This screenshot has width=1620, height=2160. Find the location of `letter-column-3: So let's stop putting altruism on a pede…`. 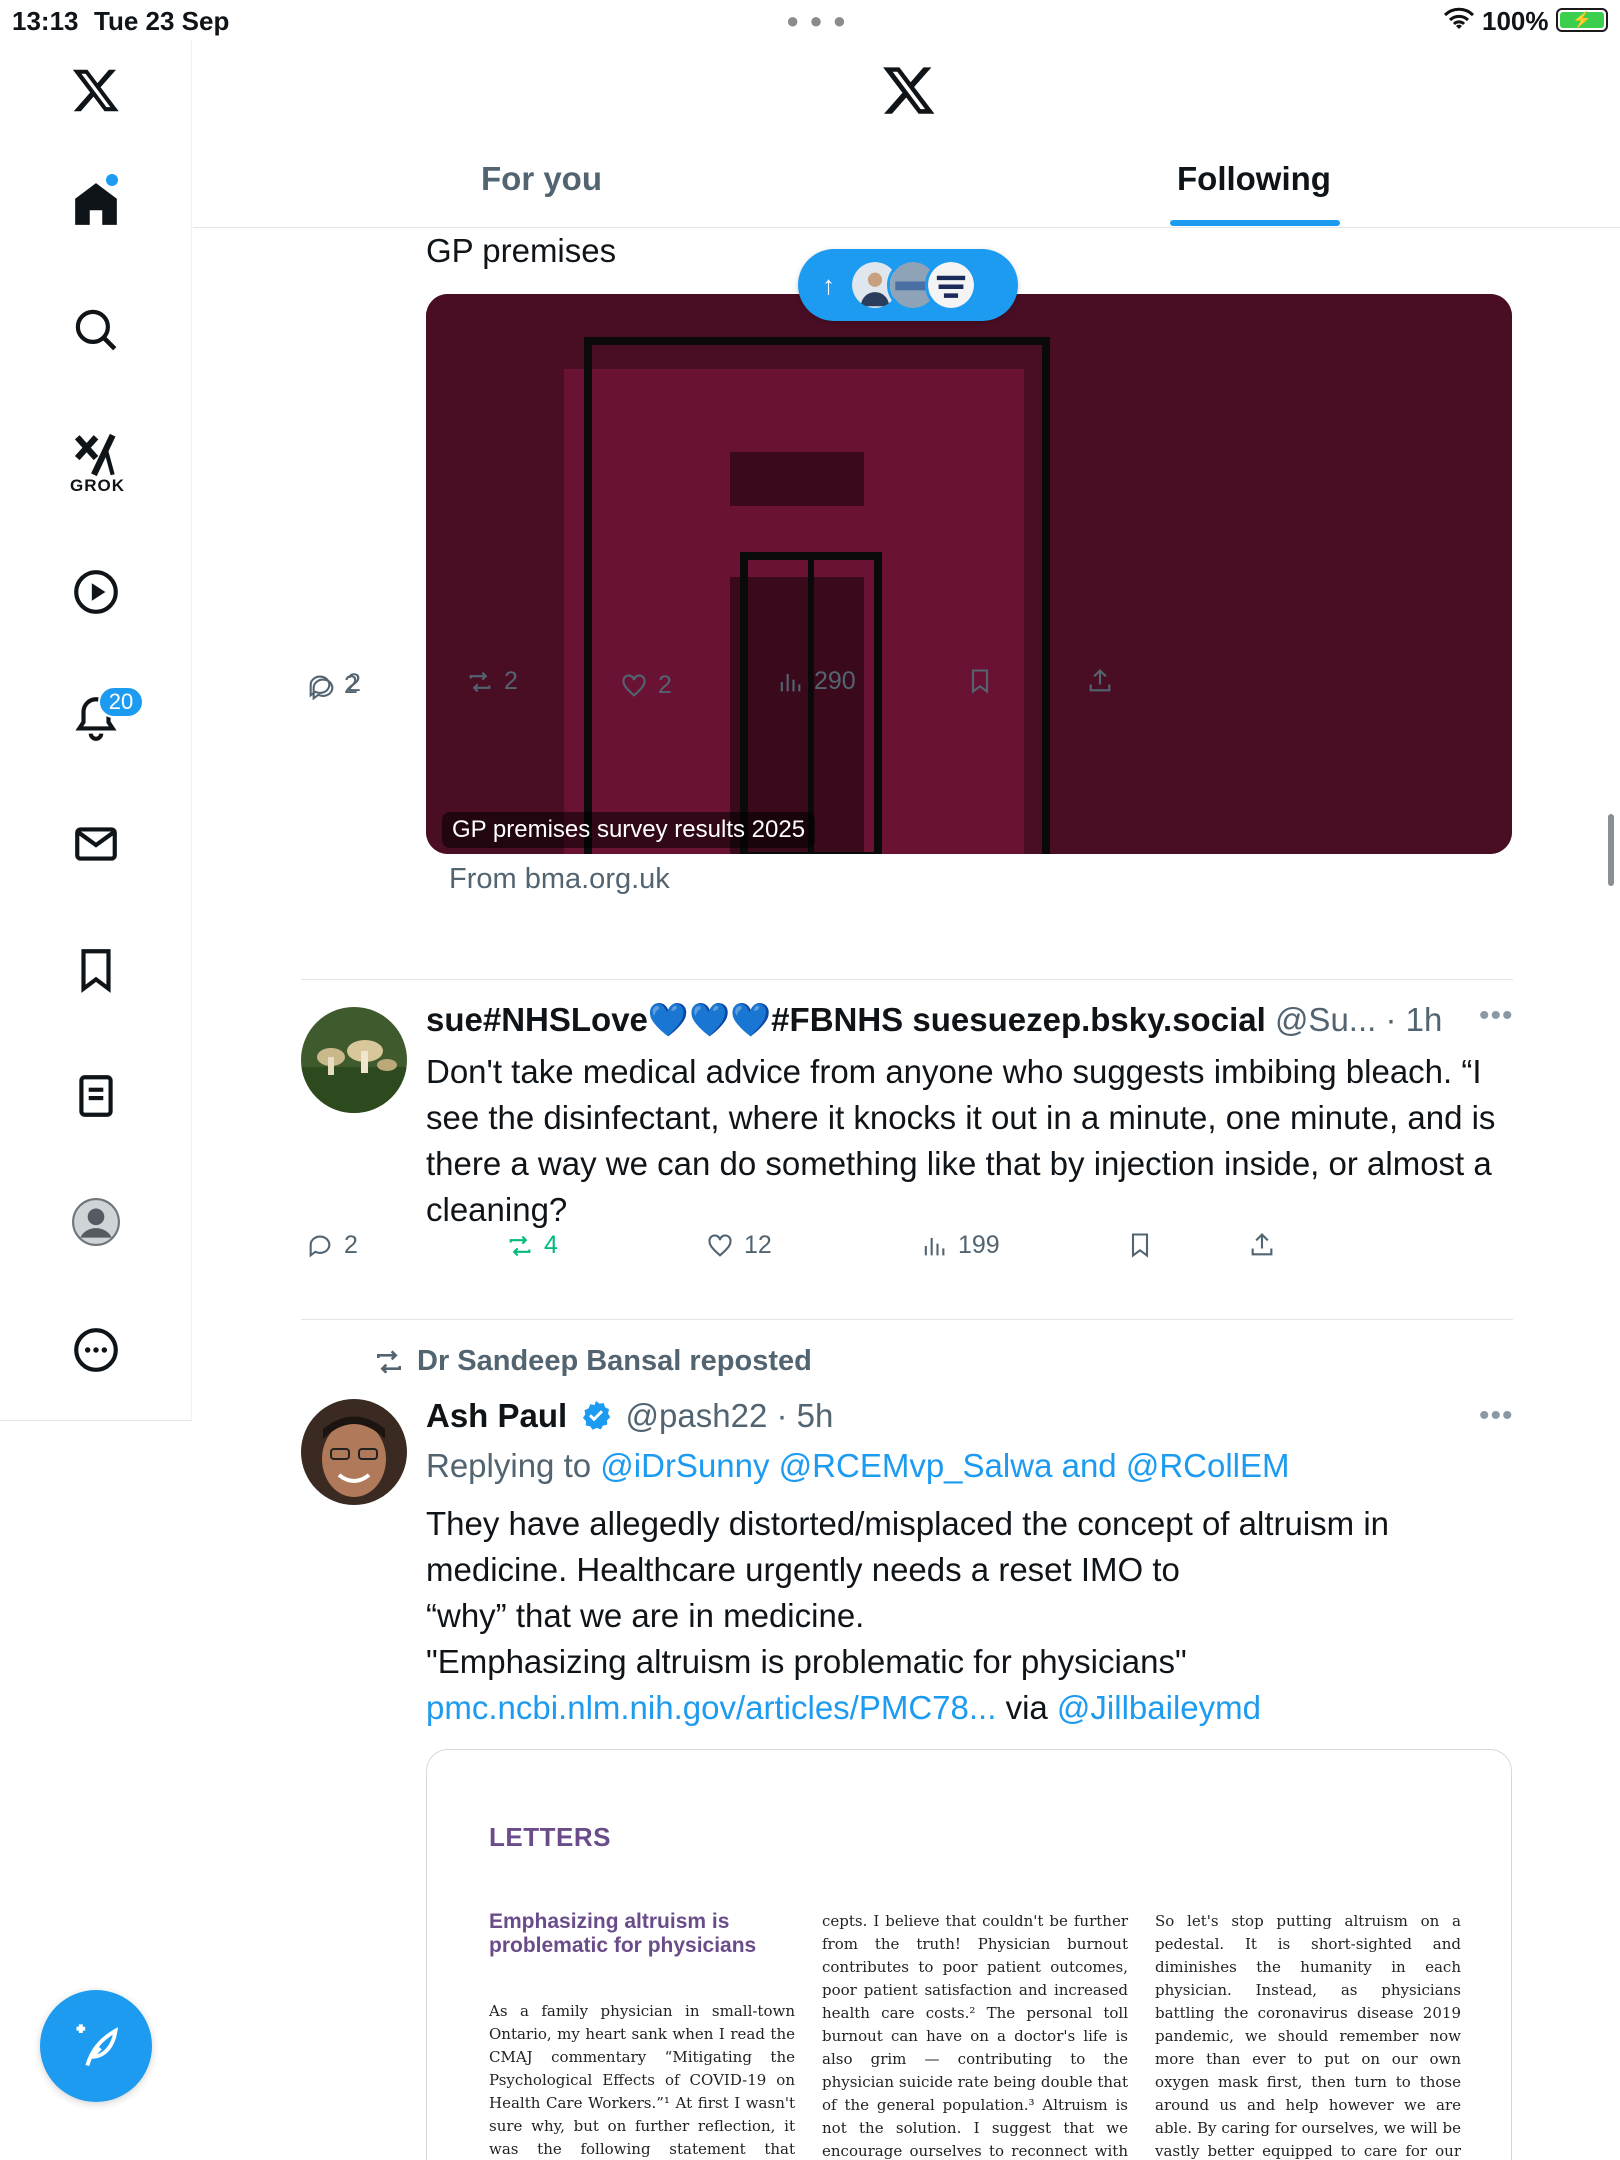

letter-column-3: So let's stop putting altruism on a pede… is located at coordinates (1308, 2036).